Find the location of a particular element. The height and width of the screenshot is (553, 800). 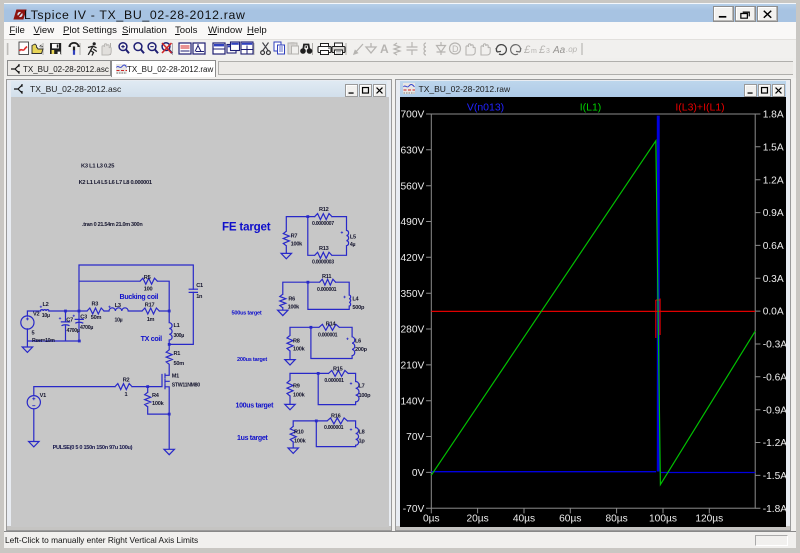

svg-text: L1 is located at coordinates (177, 326).